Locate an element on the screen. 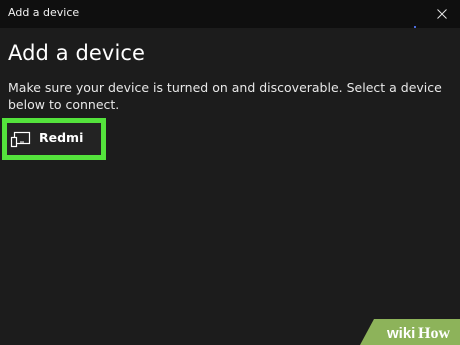 This screenshot has height=345, width=460. title-bar: Add a device is located at coordinates (230, 14).